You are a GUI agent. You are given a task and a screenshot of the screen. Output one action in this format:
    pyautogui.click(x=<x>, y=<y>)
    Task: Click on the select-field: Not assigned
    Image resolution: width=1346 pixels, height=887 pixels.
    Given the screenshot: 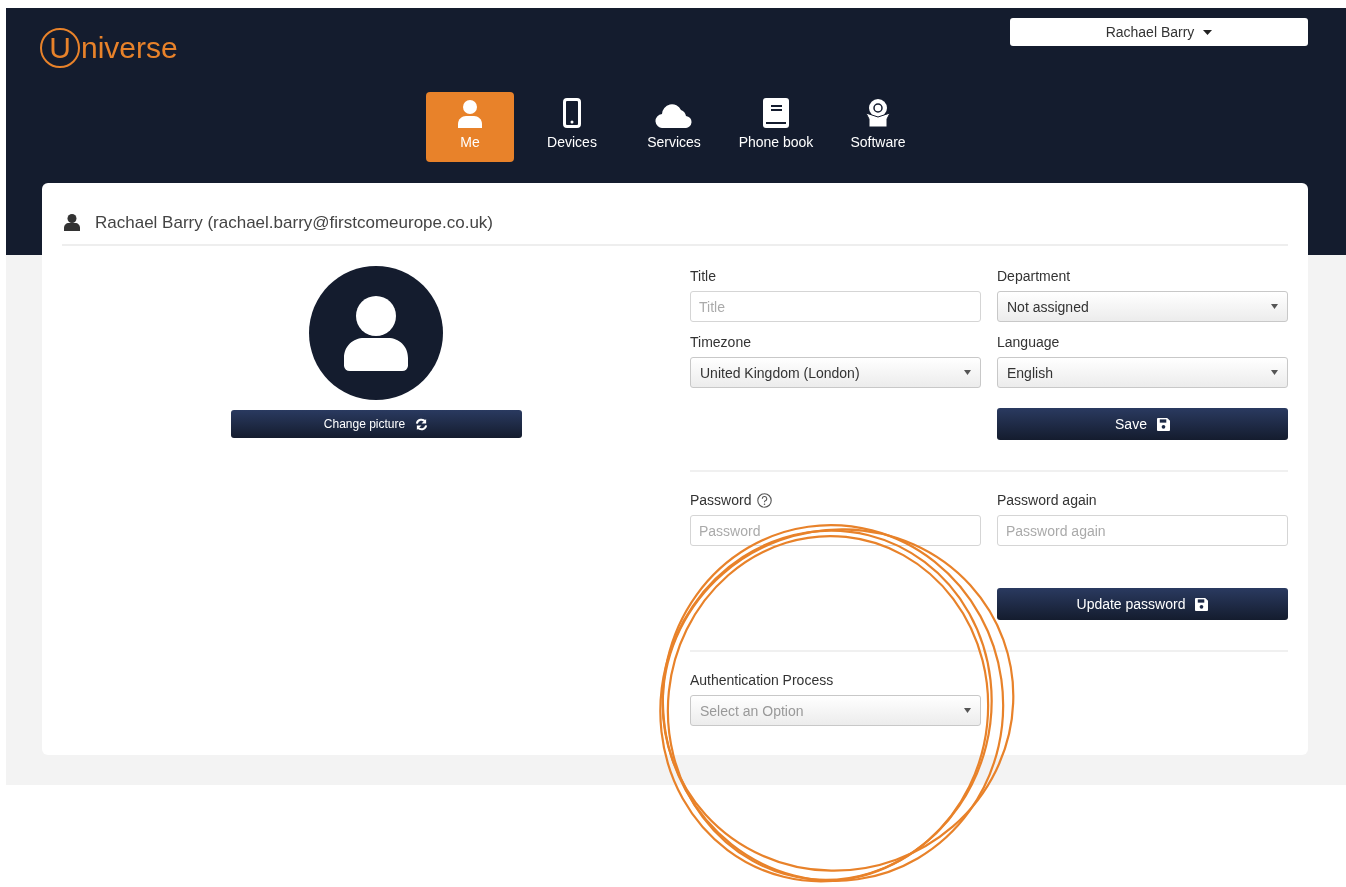 What is the action you would take?
    pyautogui.click(x=1142, y=306)
    